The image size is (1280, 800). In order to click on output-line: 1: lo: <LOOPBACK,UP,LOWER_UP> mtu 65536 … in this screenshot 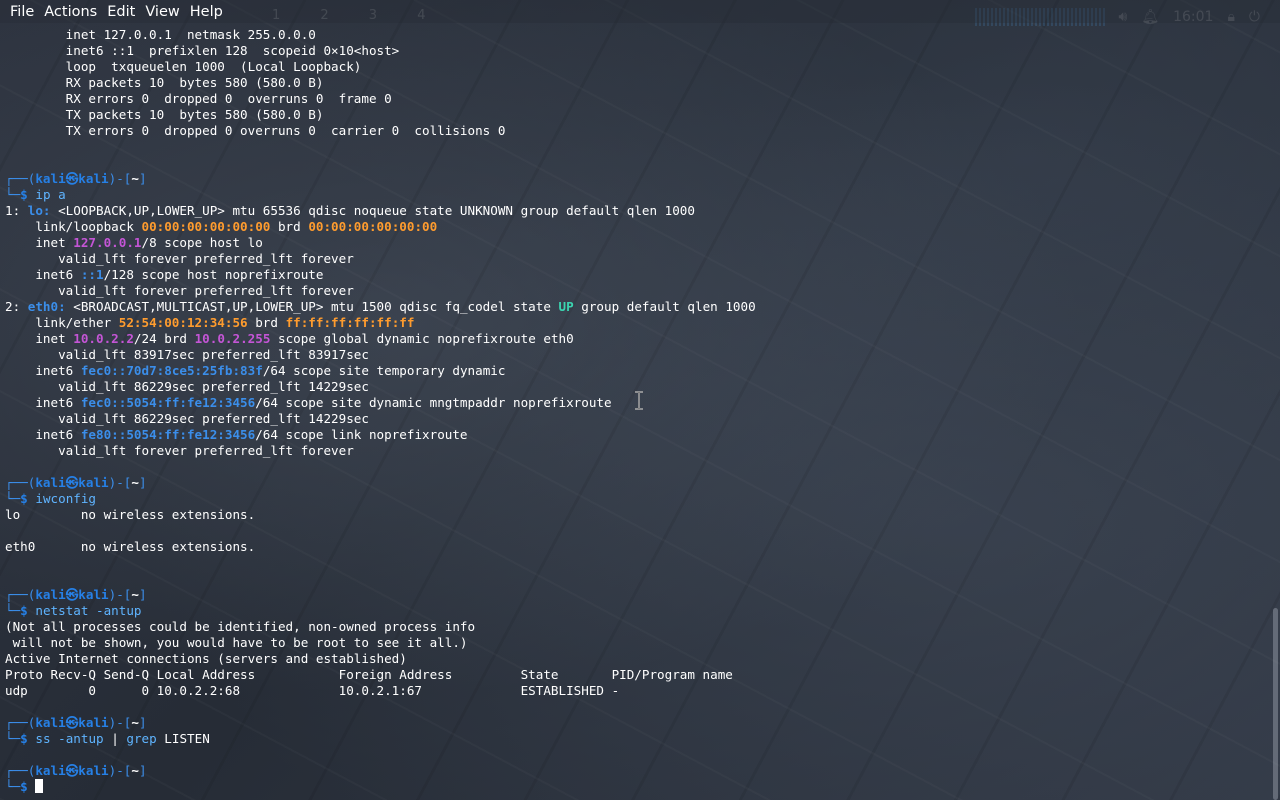, I will do `click(350, 210)`.